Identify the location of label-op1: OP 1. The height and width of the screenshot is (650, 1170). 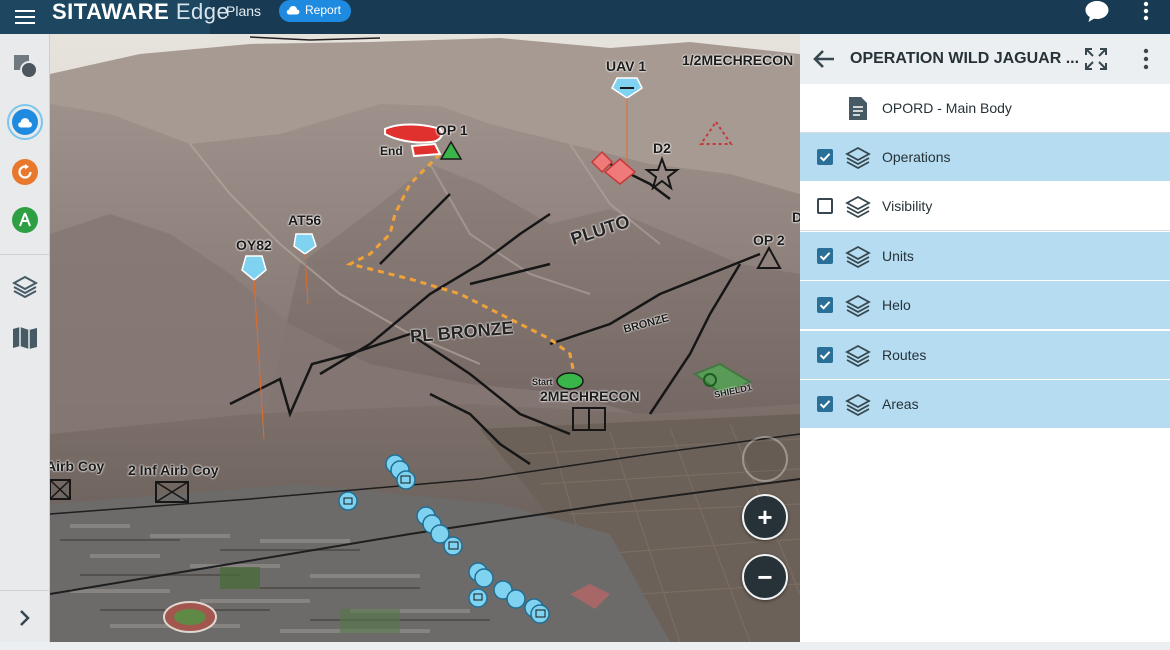
(452, 130).